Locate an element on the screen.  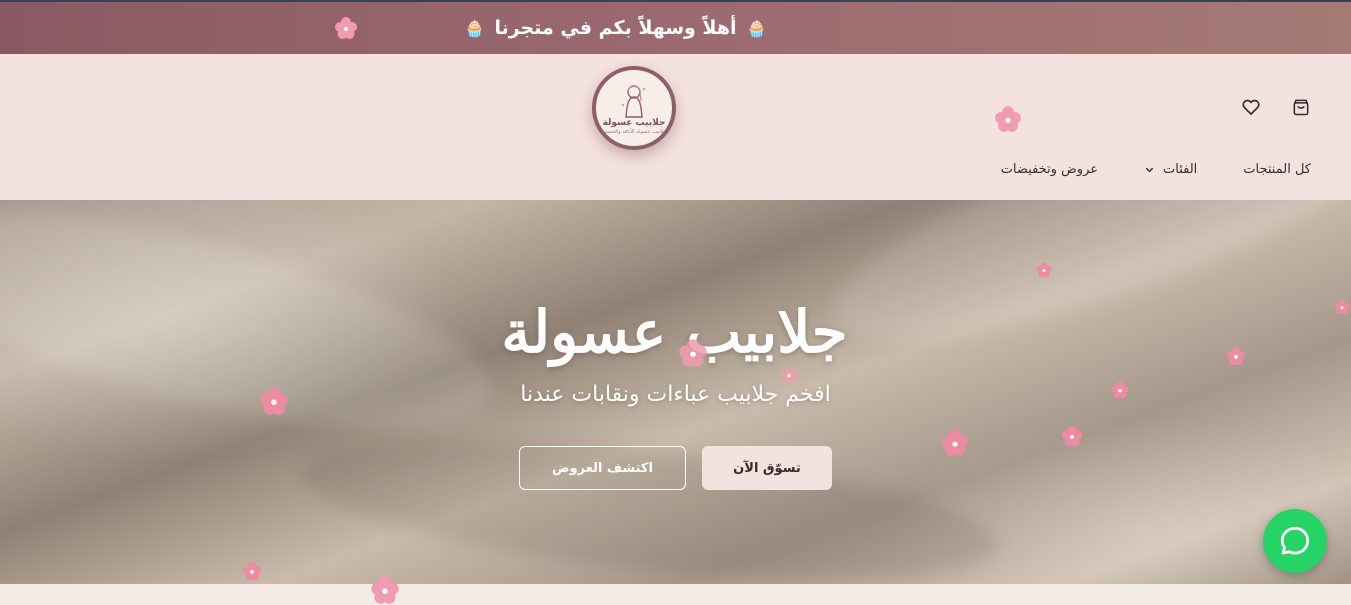
page-content-start is located at coordinates (675, 592).